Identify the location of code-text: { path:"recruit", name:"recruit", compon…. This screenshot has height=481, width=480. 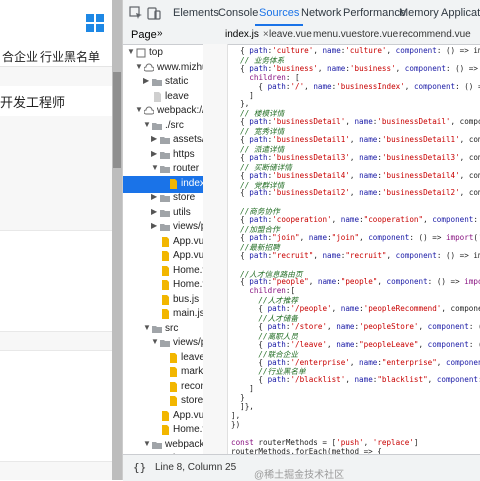
(355, 255).